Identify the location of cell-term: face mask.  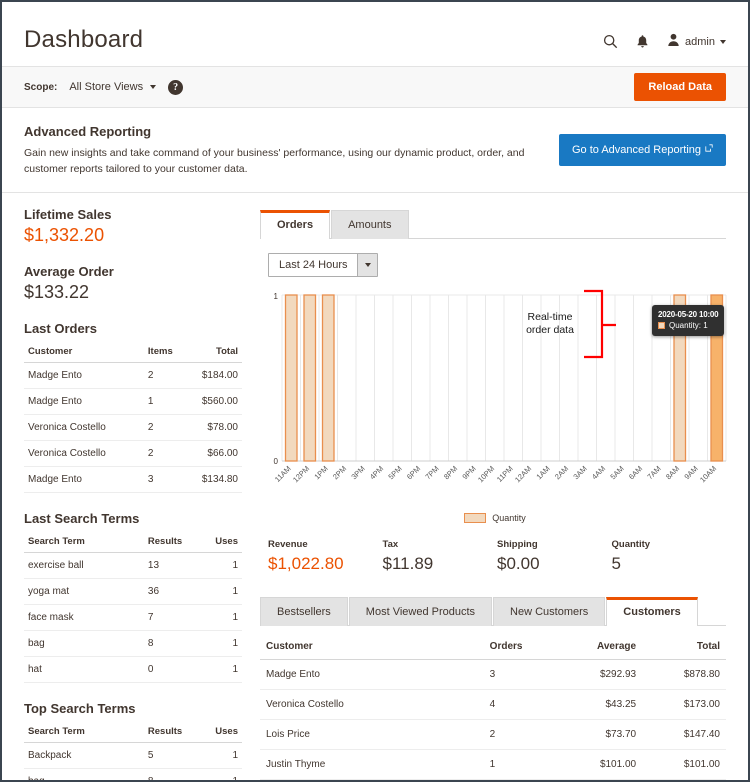
(84, 617).